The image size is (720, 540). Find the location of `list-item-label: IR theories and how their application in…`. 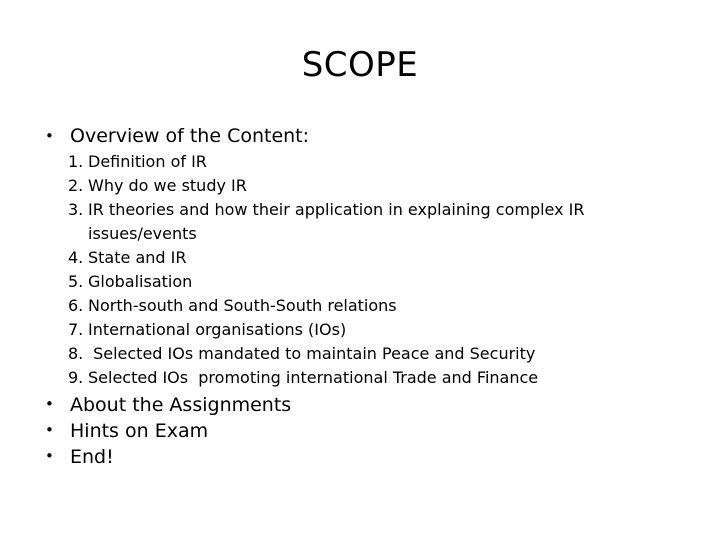

list-item-label: IR theories and how their application in… is located at coordinates (339, 221).